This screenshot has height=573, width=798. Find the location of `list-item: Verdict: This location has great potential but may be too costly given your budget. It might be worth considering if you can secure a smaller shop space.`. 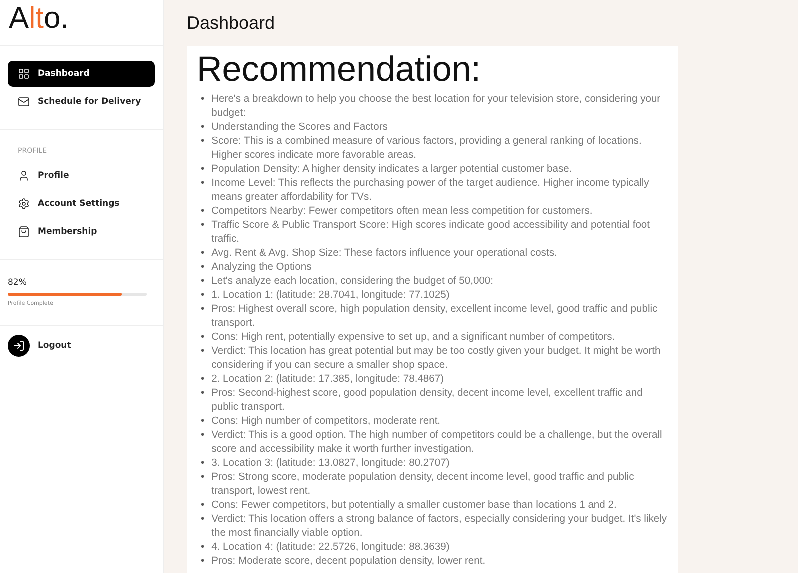

list-item: Verdict: This location has great potential but may be too costly given your budget. It might be worth considering if you can secure a smaller shop space. is located at coordinates (437, 359).